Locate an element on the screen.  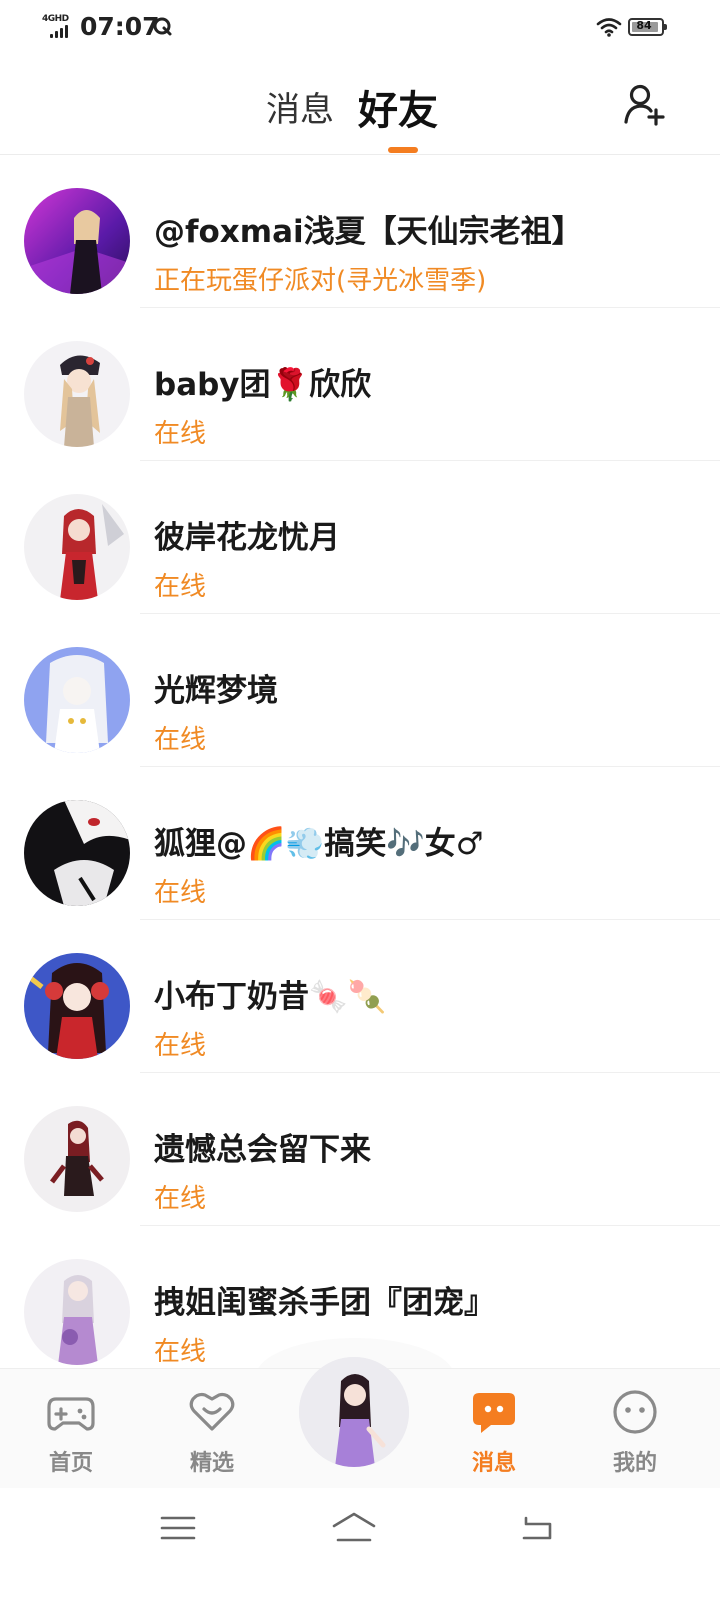
nav-messages: 消息 is located at coordinates (494, 1432).